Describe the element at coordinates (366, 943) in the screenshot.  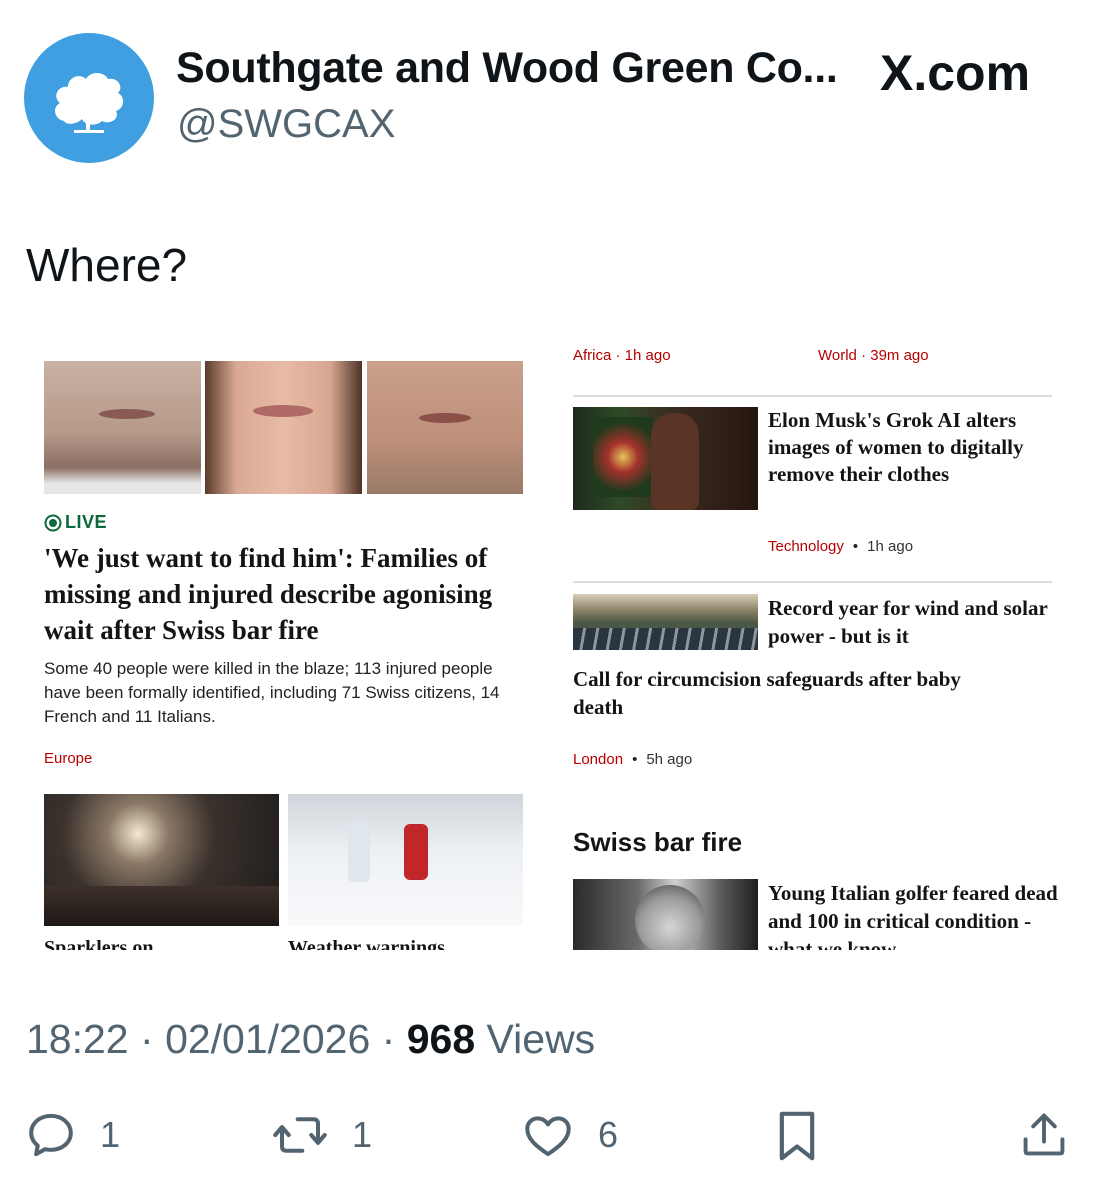
I see `weather-caption: Weather warnings` at that location.